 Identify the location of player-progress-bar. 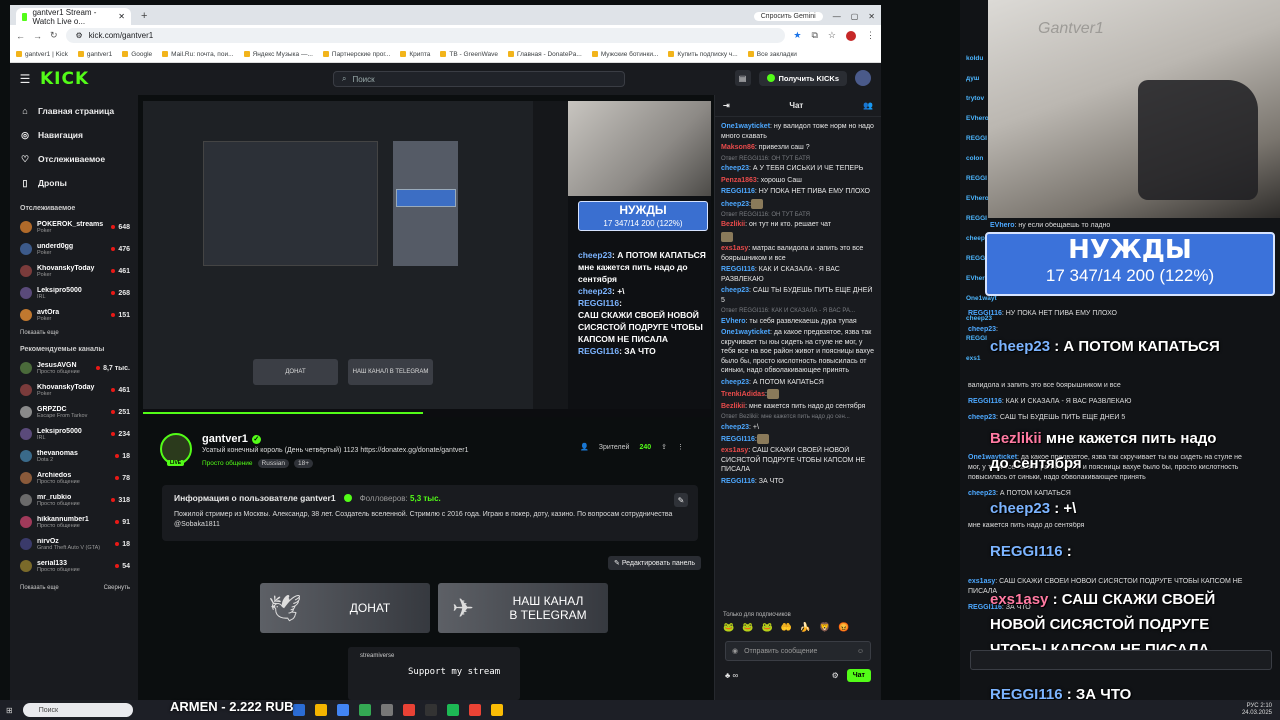
(427, 413).